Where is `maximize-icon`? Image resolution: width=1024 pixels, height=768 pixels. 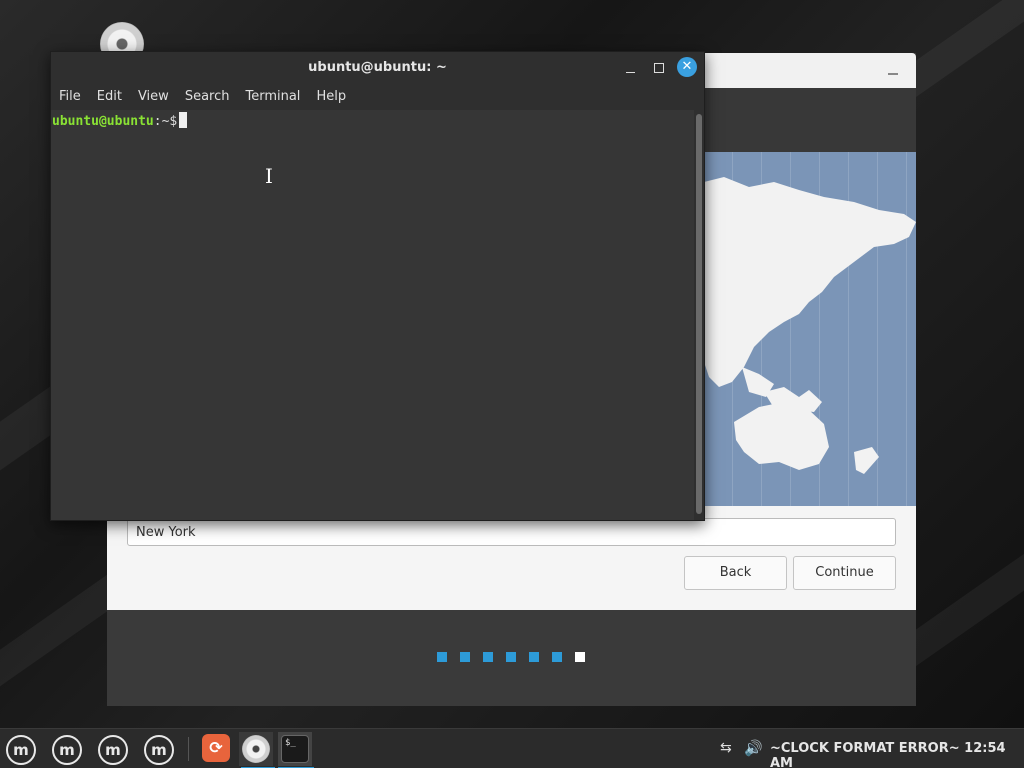
maximize-icon is located at coordinates (659, 68).